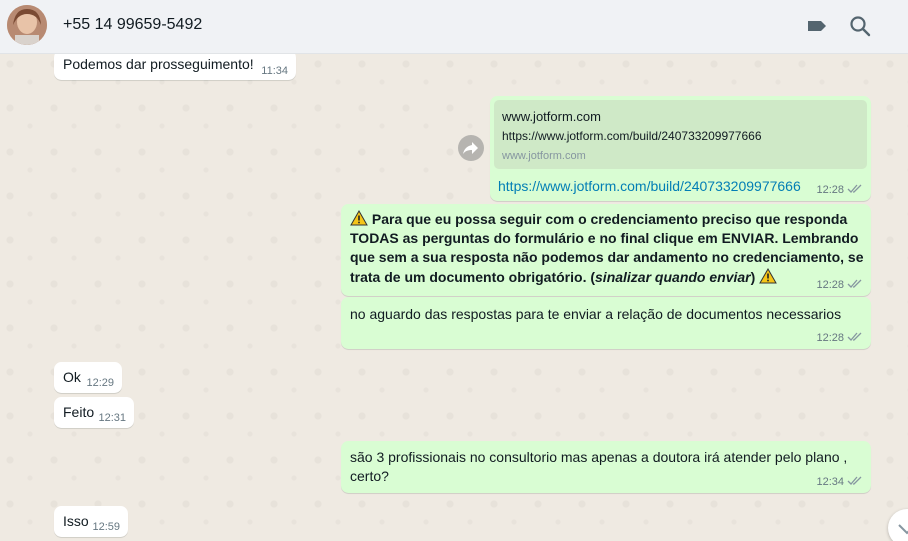 The width and height of the screenshot is (908, 541). What do you see at coordinates (860, 26) in the screenshot?
I see `search-icon` at bounding box center [860, 26].